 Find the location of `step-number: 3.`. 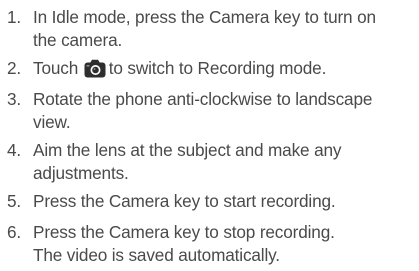

step-number: 3. is located at coordinates (14, 99).